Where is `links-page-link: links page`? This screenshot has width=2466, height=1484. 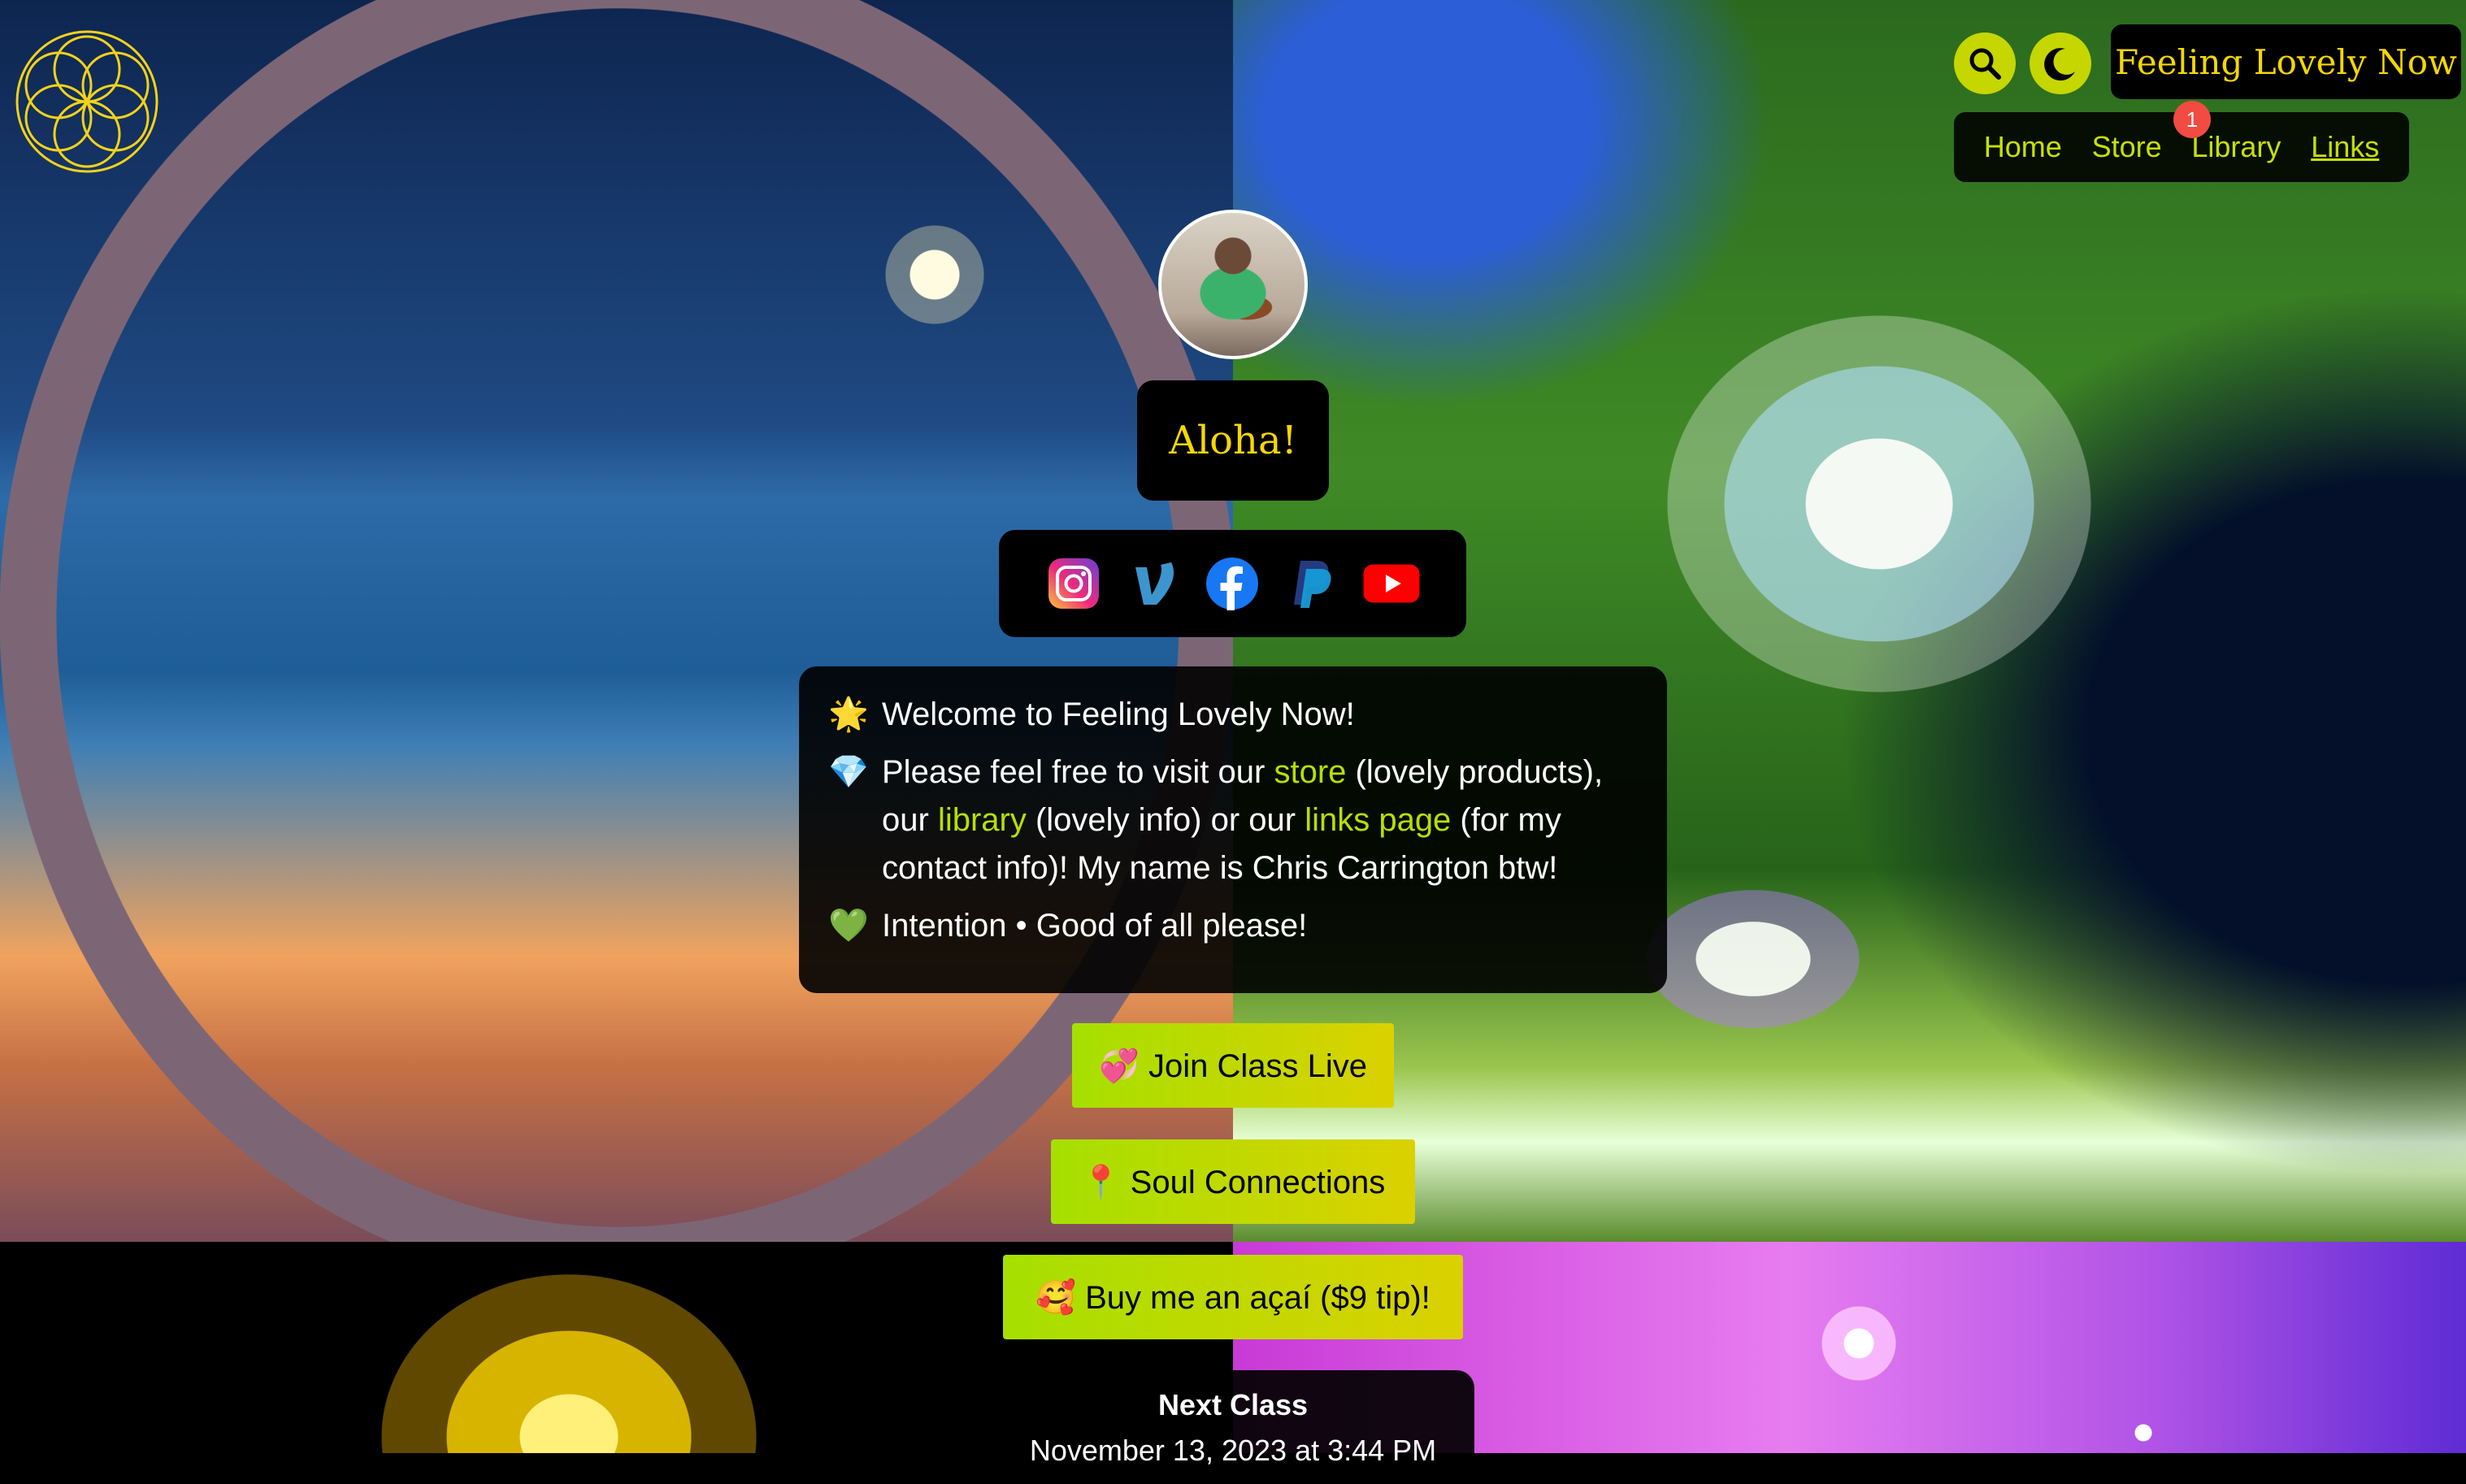 links-page-link: links page is located at coordinates (1378, 820).